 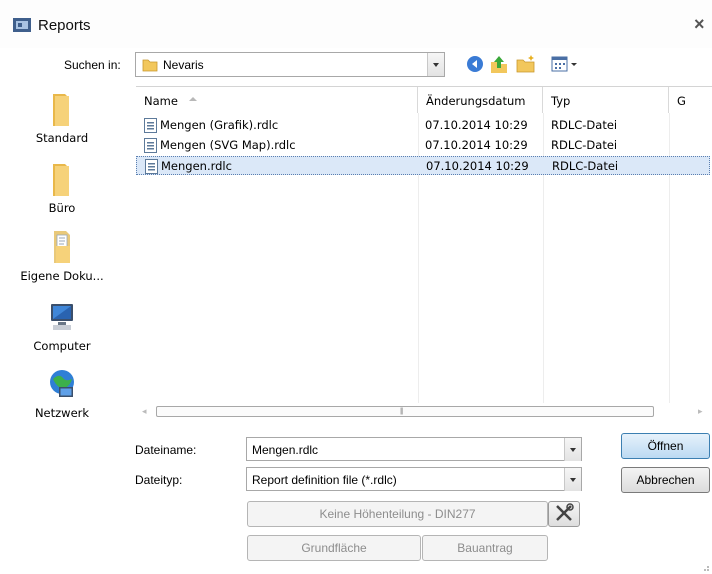 I want to click on place-standard: Standard, so click(x=62, y=116).